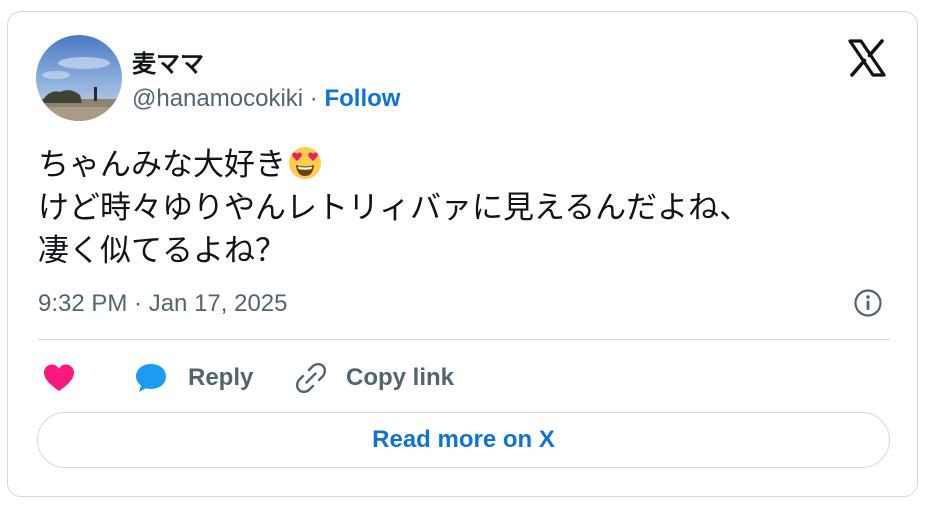  I want to click on tweet-text-line-2: けど時々ゆりやんレトリィバァに見えるんだよね、, so click(394, 207).